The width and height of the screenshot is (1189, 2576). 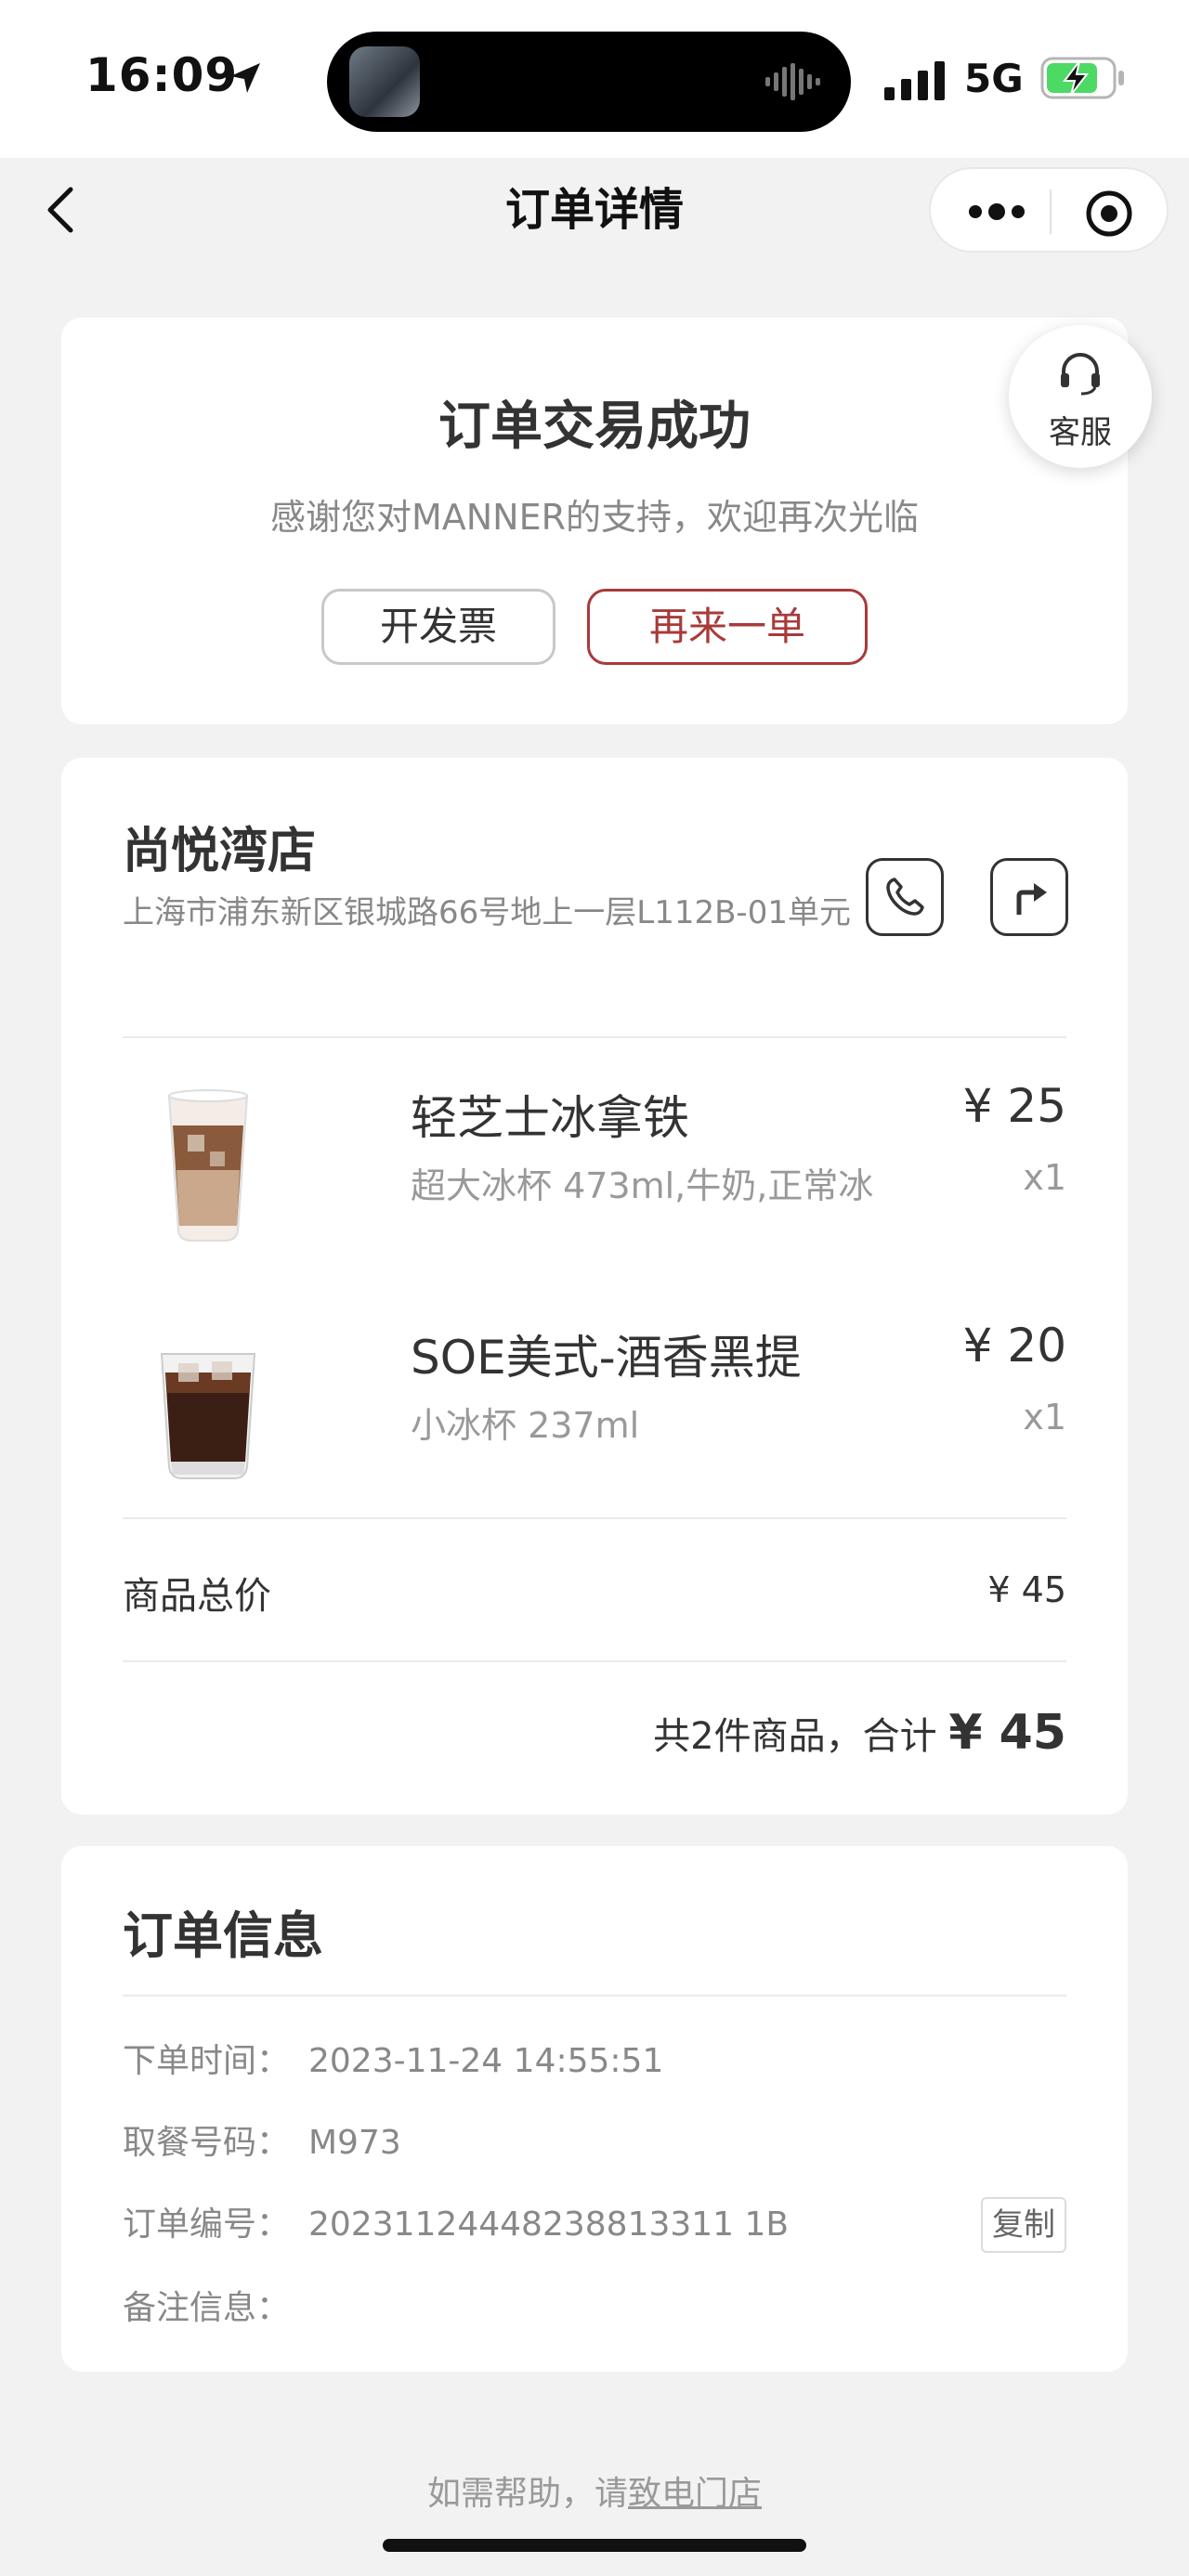 What do you see at coordinates (207, 2224) in the screenshot?
I see `order-number-label: 订单编号：` at bounding box center [207, 2224].